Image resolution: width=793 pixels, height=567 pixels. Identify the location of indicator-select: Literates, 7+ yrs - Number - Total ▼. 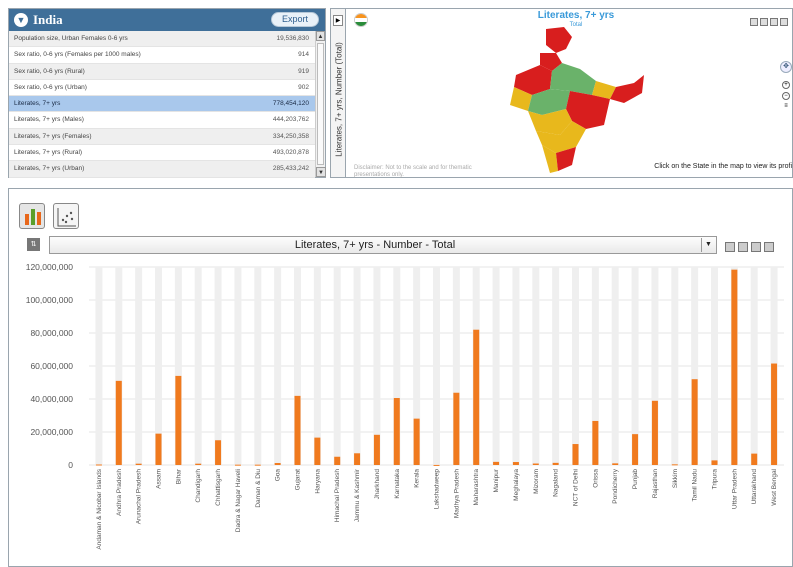
(383, 245).